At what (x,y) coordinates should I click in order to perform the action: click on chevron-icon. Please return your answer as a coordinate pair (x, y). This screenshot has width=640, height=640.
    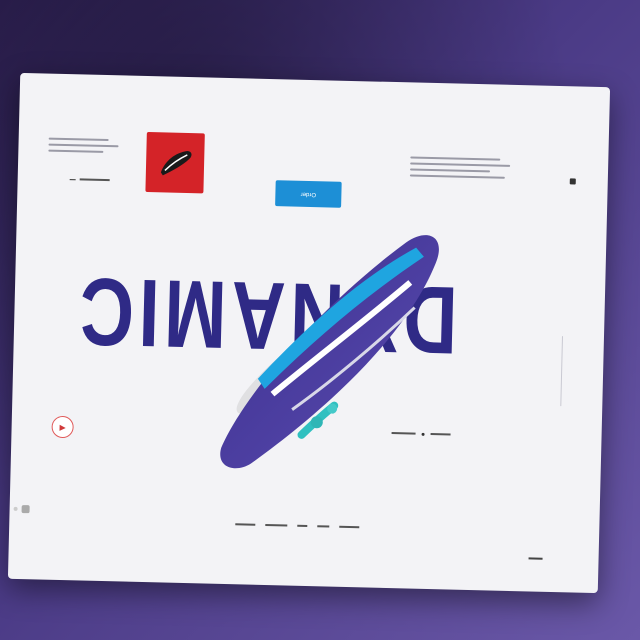
    Looking at the image, I should click on (72, 179).